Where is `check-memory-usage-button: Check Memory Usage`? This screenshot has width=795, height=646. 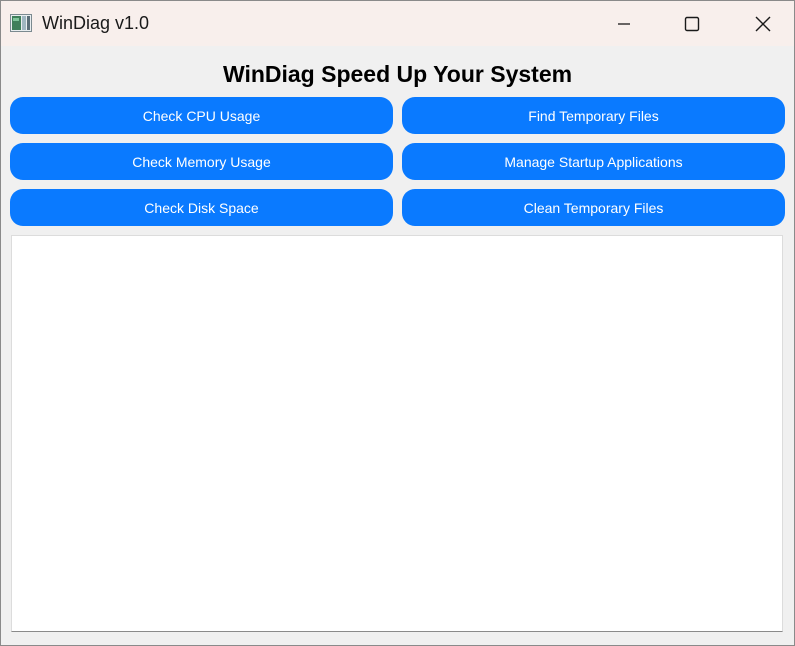 check-memory-usage-button: Check Memory Usage is located at coordinates (201, 161).